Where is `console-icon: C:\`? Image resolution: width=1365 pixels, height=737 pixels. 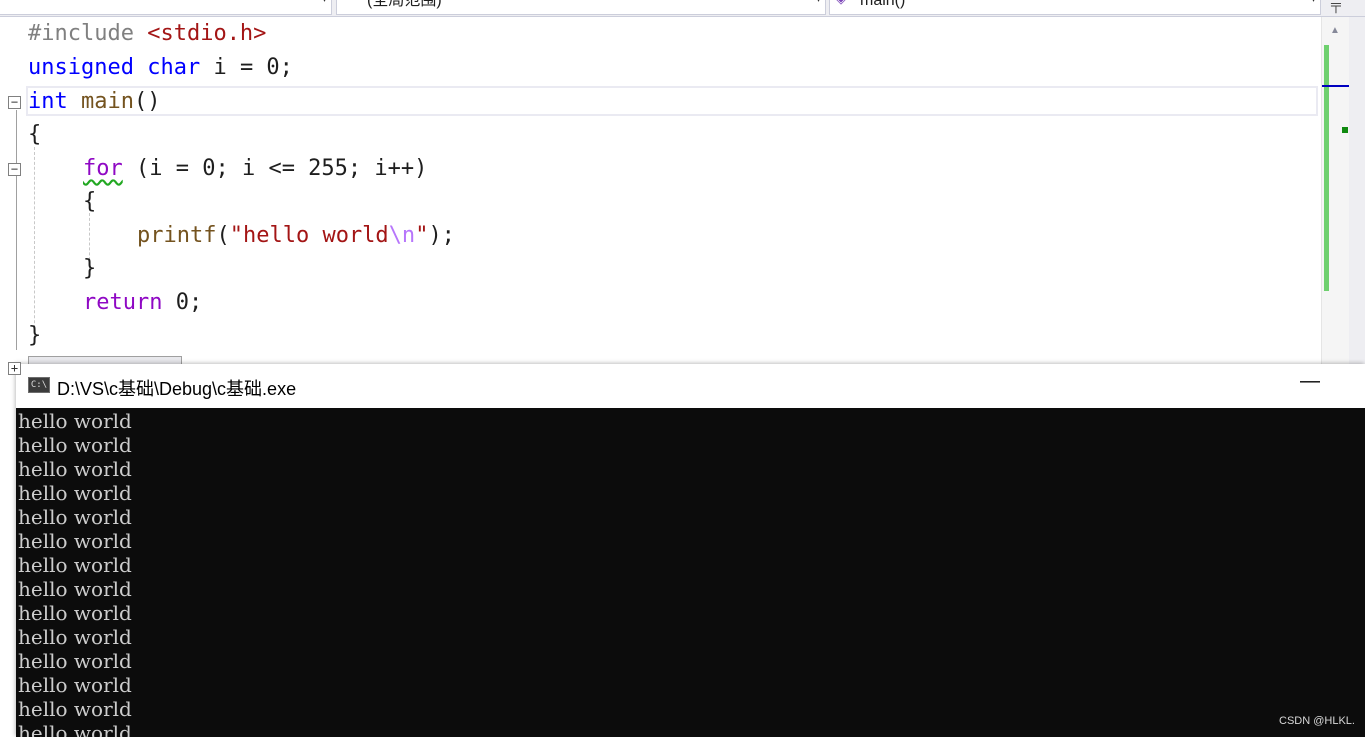 console-icon: C:\ is located at coordinates (39, 385).